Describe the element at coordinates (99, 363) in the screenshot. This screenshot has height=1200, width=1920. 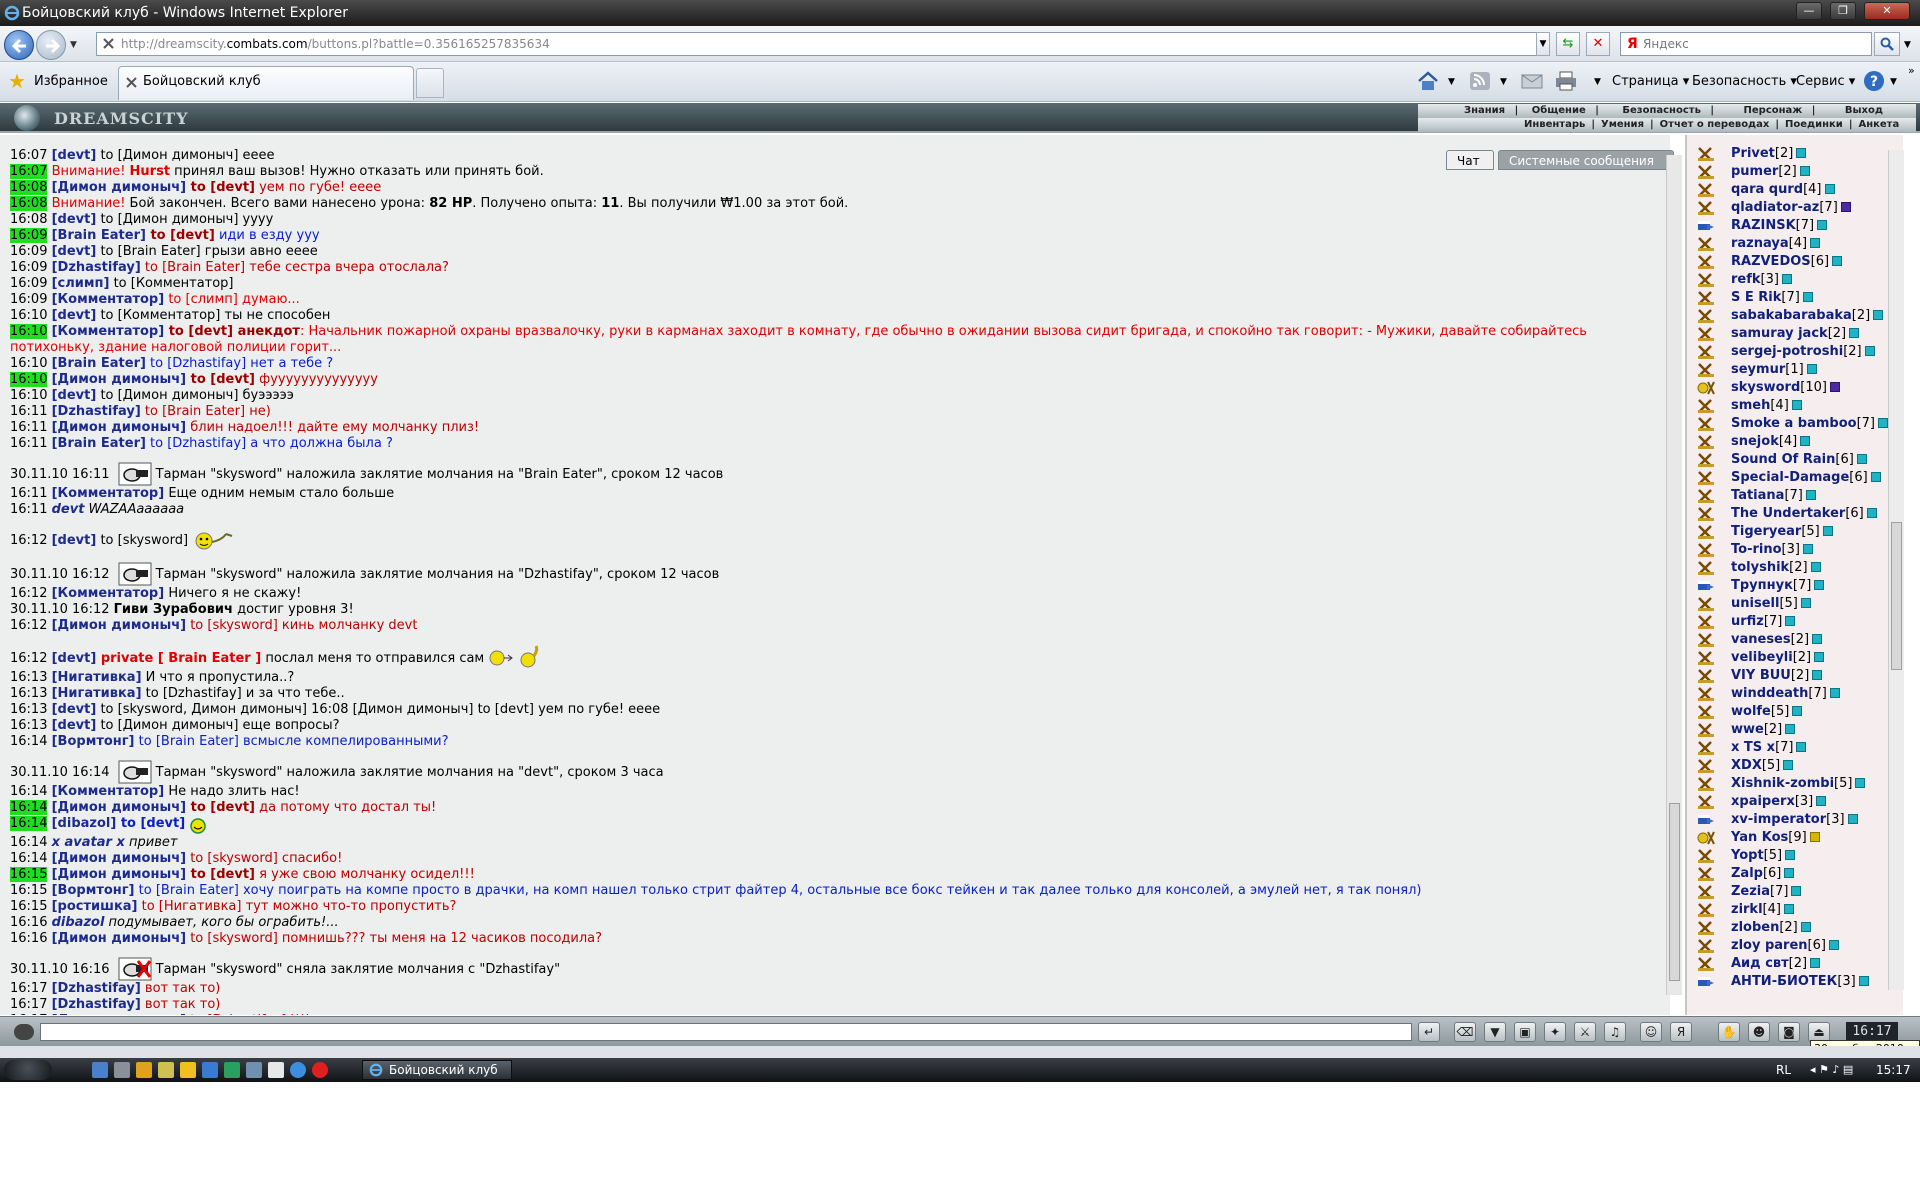
I see `message-author: [Brain Eater]` at that location.